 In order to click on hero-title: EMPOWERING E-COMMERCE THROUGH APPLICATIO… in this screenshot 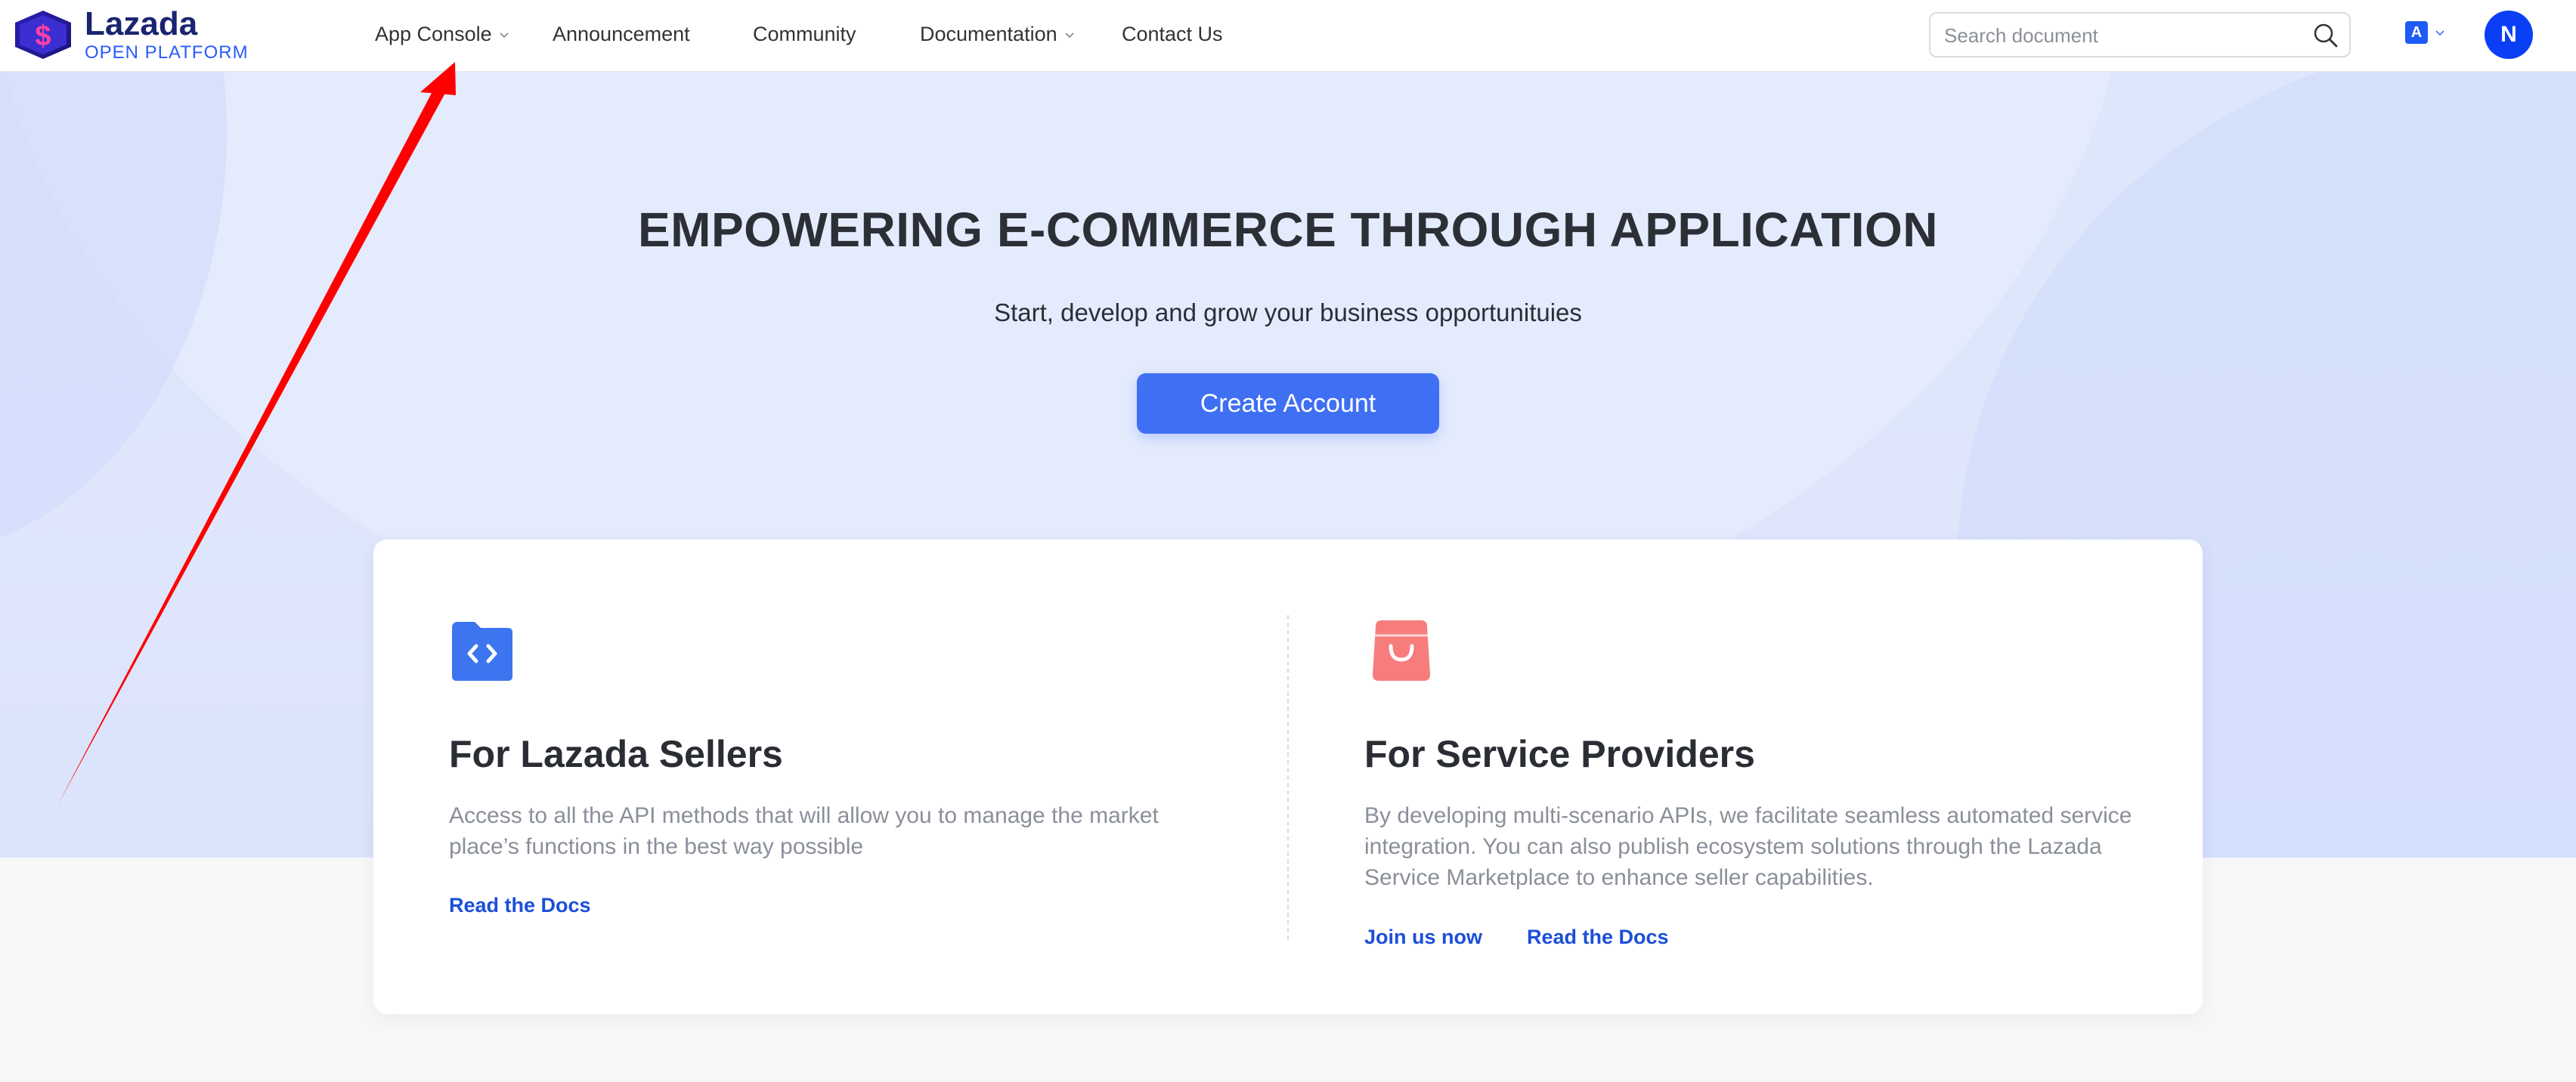, I will do `click(1288, 230)`.